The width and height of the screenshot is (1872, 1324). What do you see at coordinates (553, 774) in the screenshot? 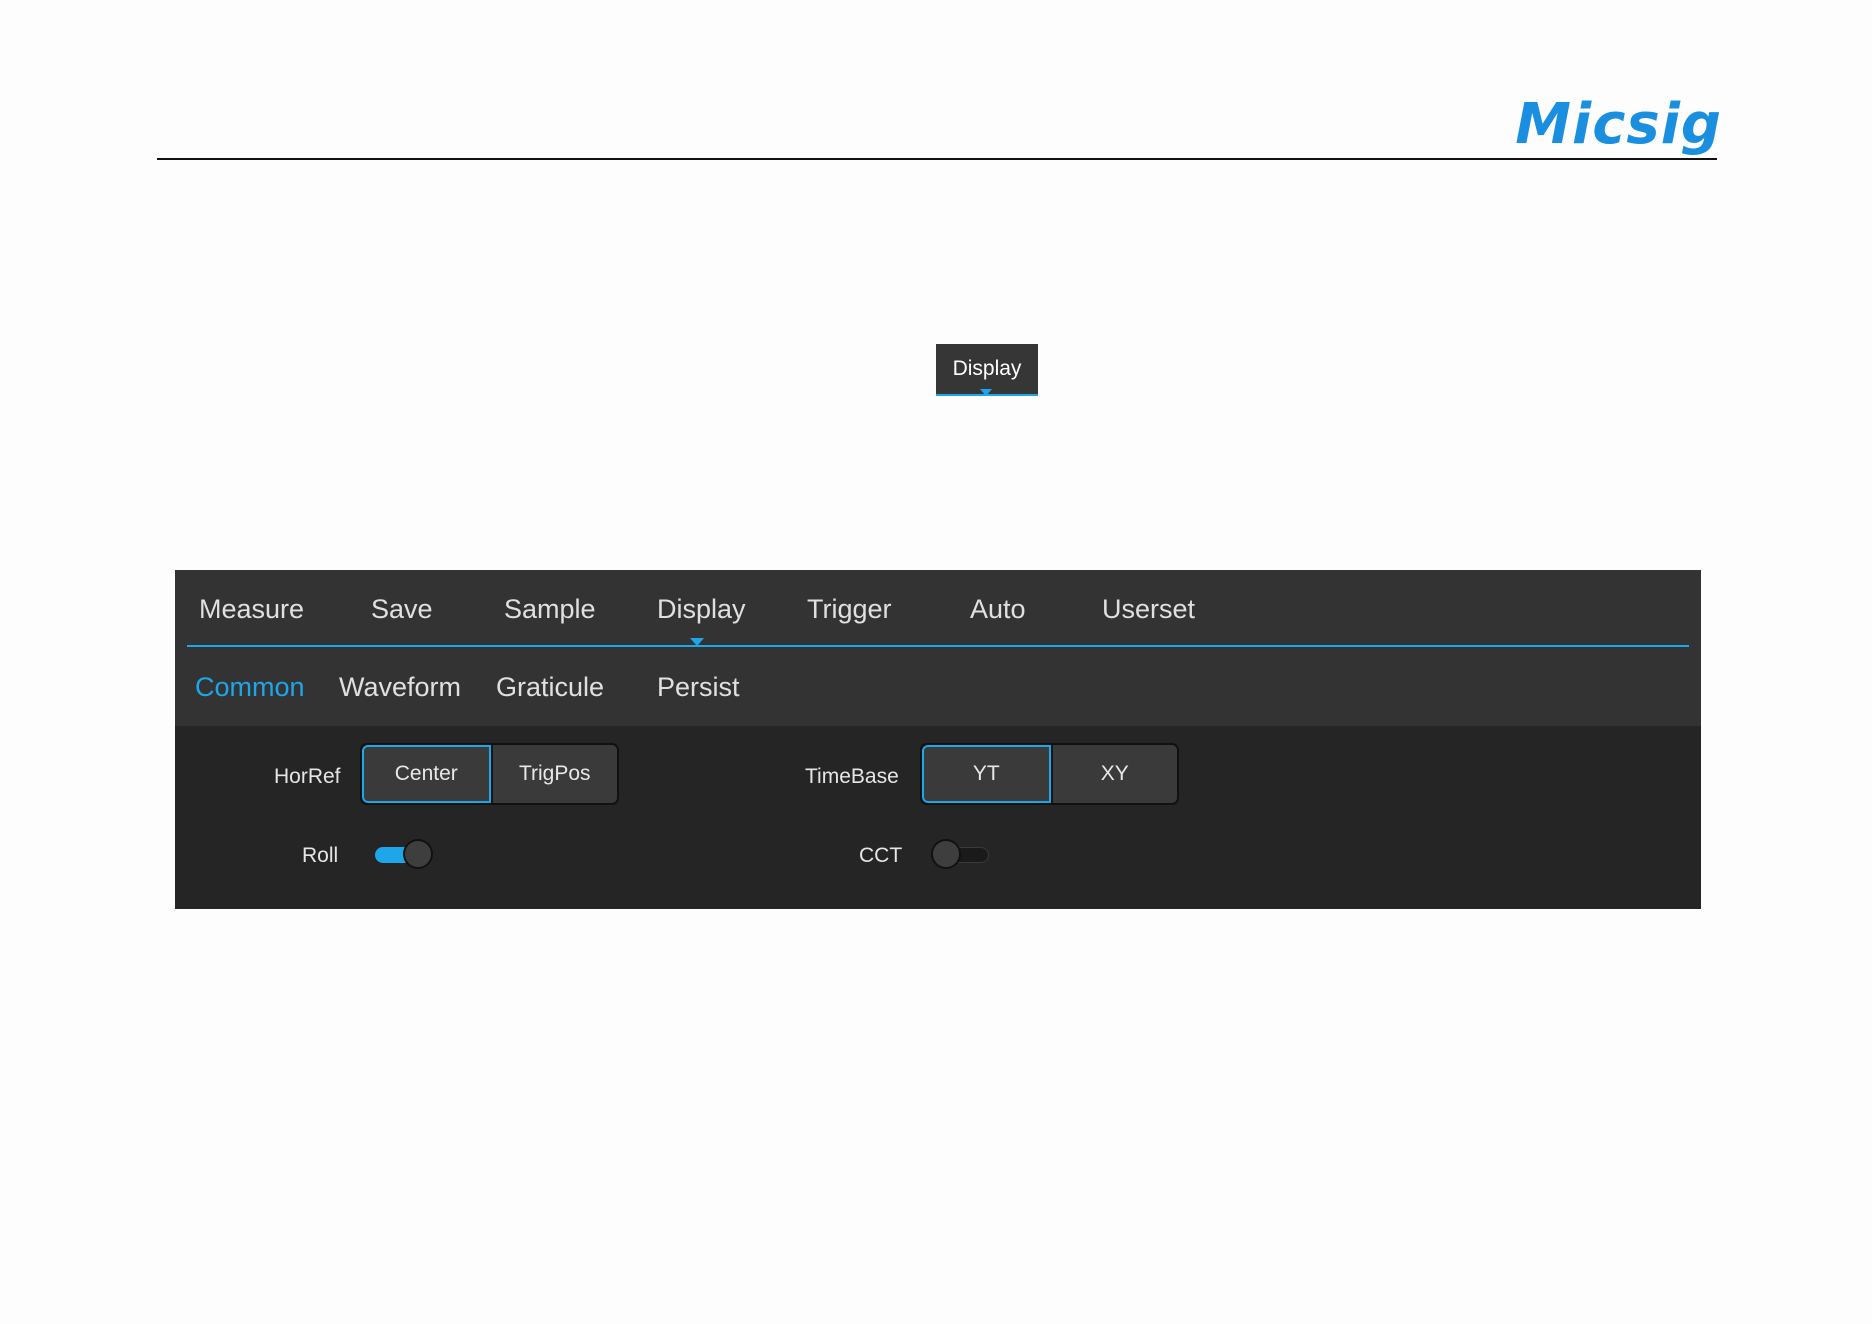
I see `horref-trigpos-button: TrigPos` at bounding box center [553, 774].